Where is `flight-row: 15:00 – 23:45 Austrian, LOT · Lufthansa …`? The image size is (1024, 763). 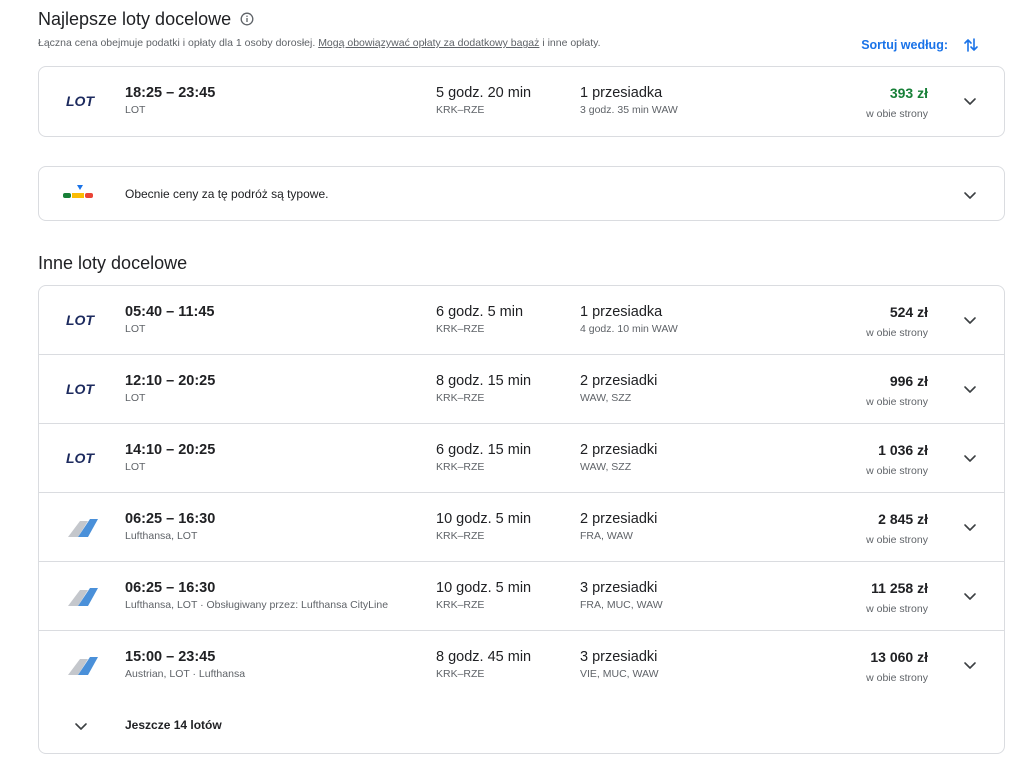 flight-row: 15:00 – 23:45 Austrian, LOT · Lufthansa … is located at coordinates (521, 665).